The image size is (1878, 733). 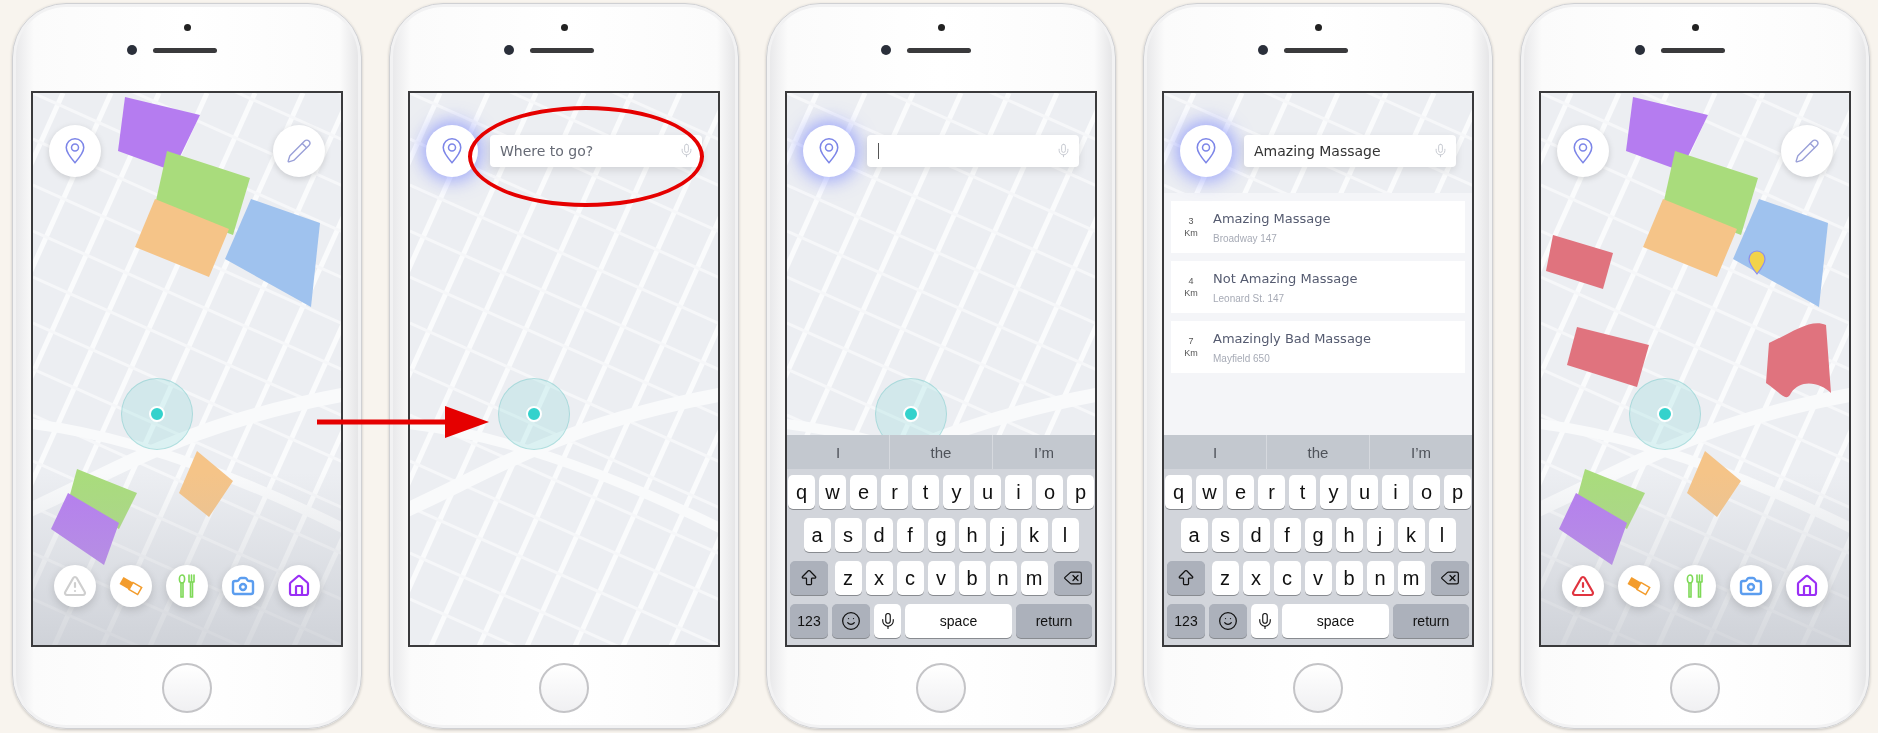 What do you see at coordinates (1245, 238) in the screenshot?
I see `place-address: Broadway 147` at bounding box center [1245, 238].